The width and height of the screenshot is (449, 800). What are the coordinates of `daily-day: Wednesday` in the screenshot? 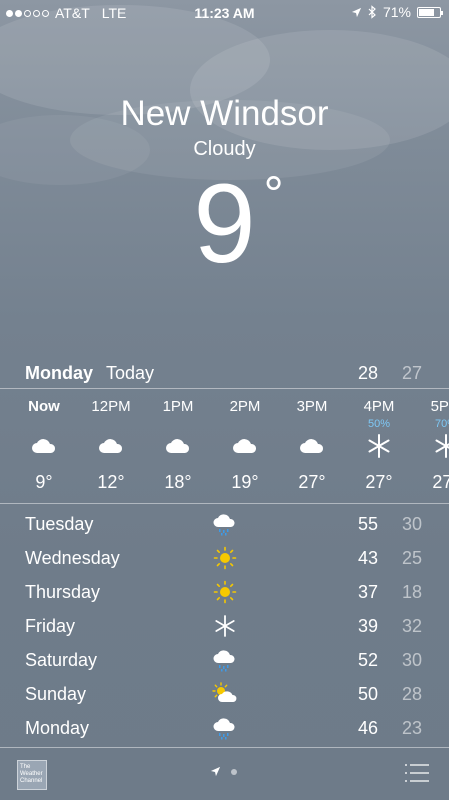 It's located at (72, 558).